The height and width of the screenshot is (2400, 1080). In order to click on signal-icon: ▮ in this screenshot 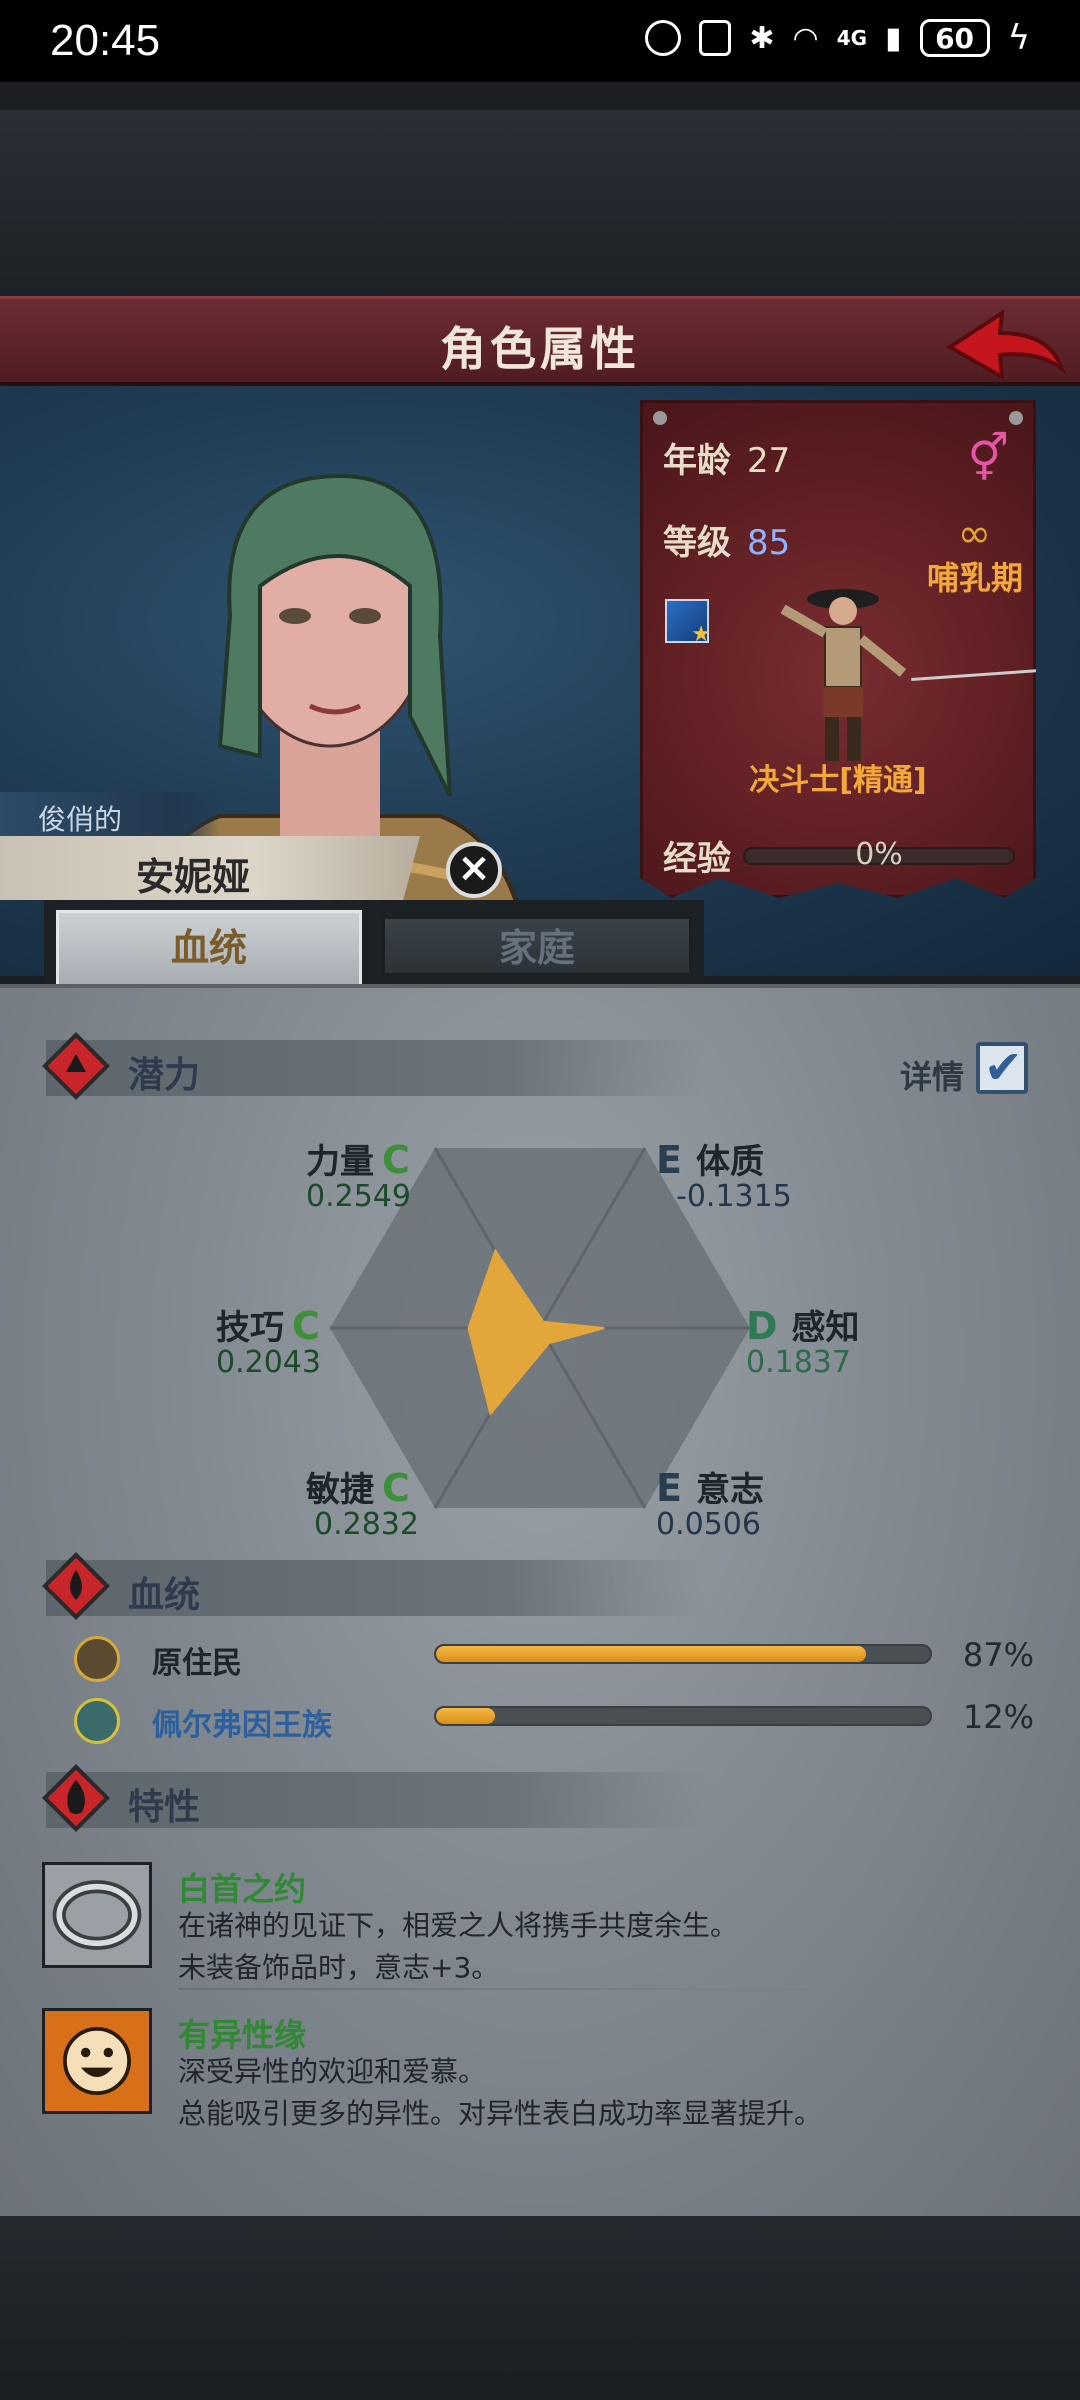, I will do `click(893, 38)`.